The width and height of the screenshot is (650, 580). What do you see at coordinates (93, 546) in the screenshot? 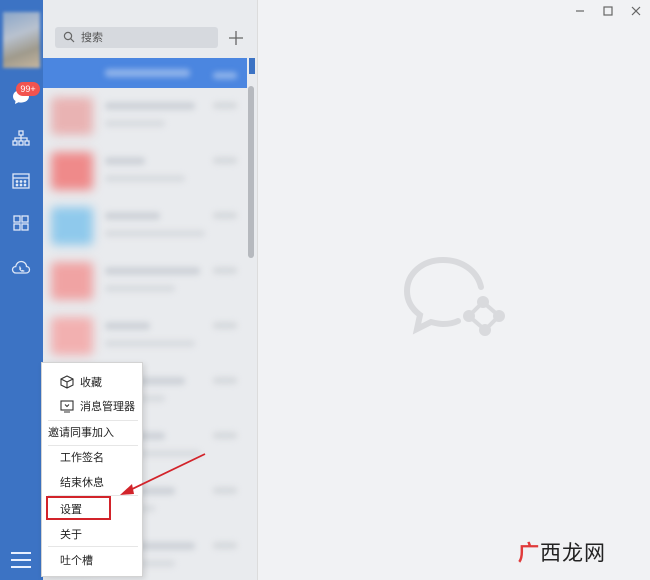
I see `menu-divider` at bounding box center [93, 546].